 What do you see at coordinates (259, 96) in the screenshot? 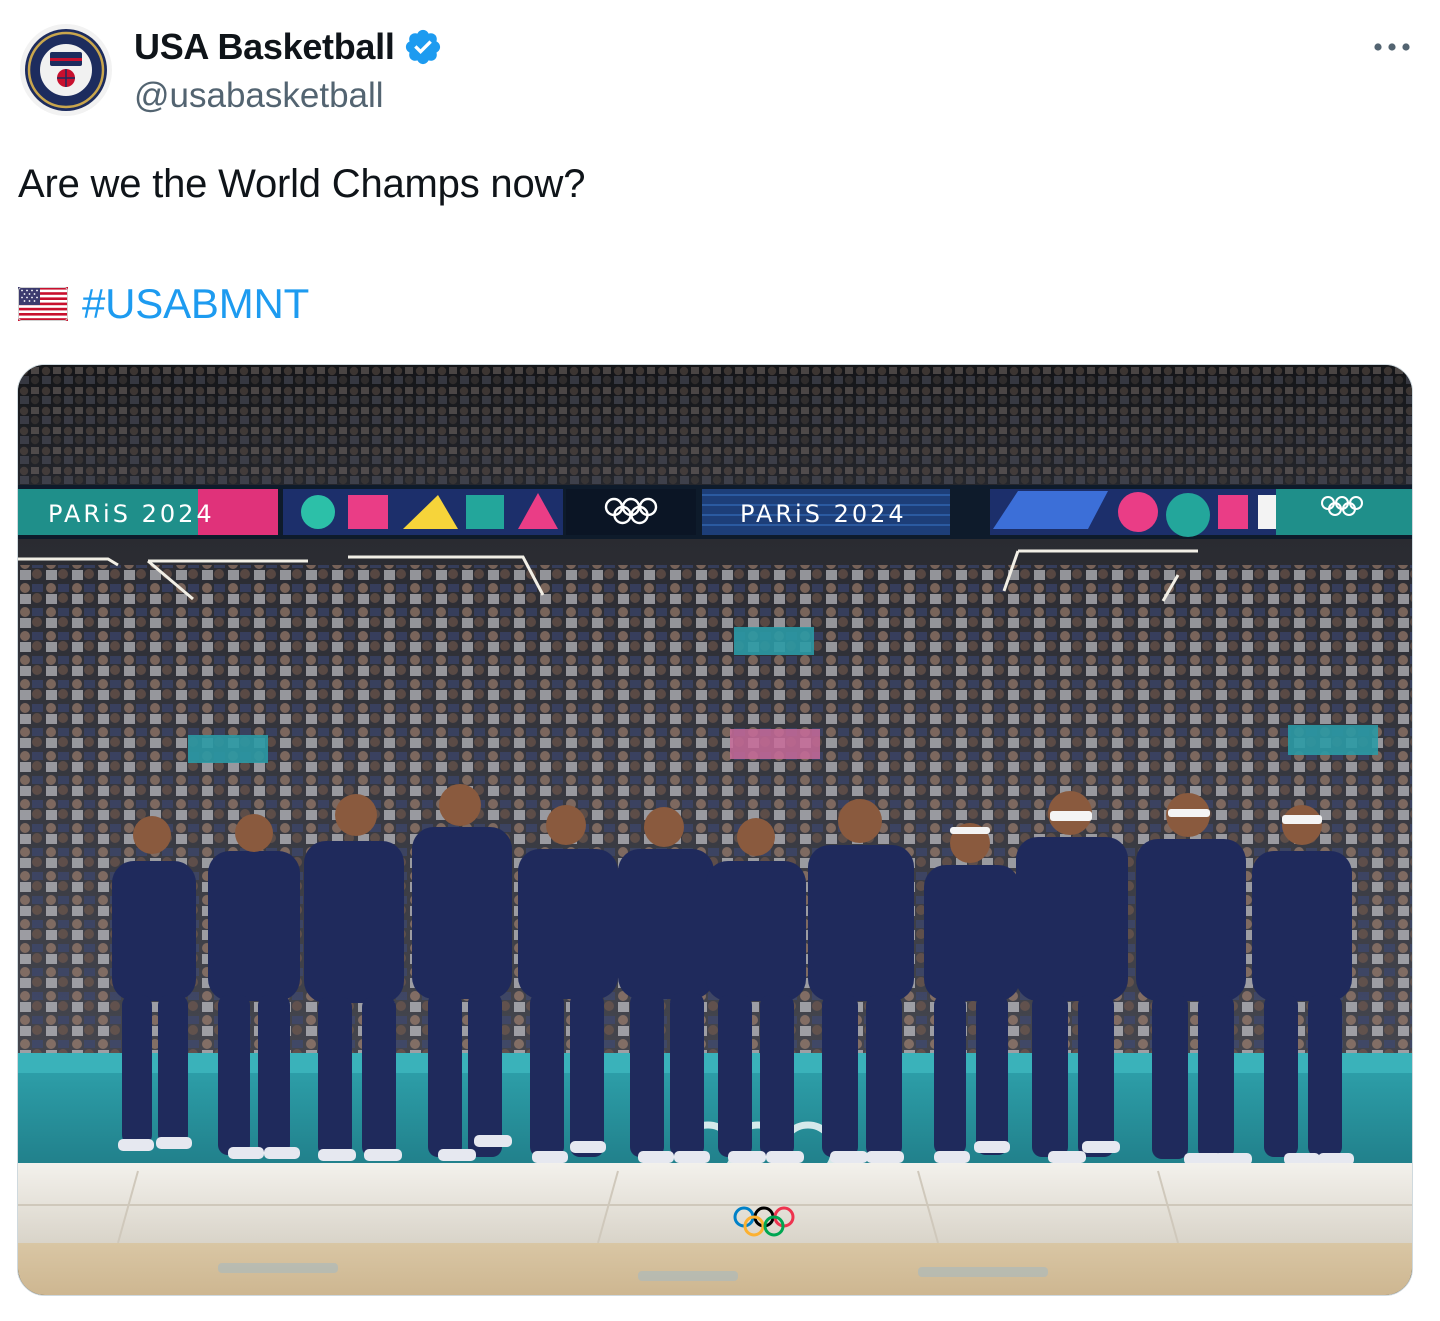
I see `account-handle: @usabasketball` at bounding box center [259, 96].